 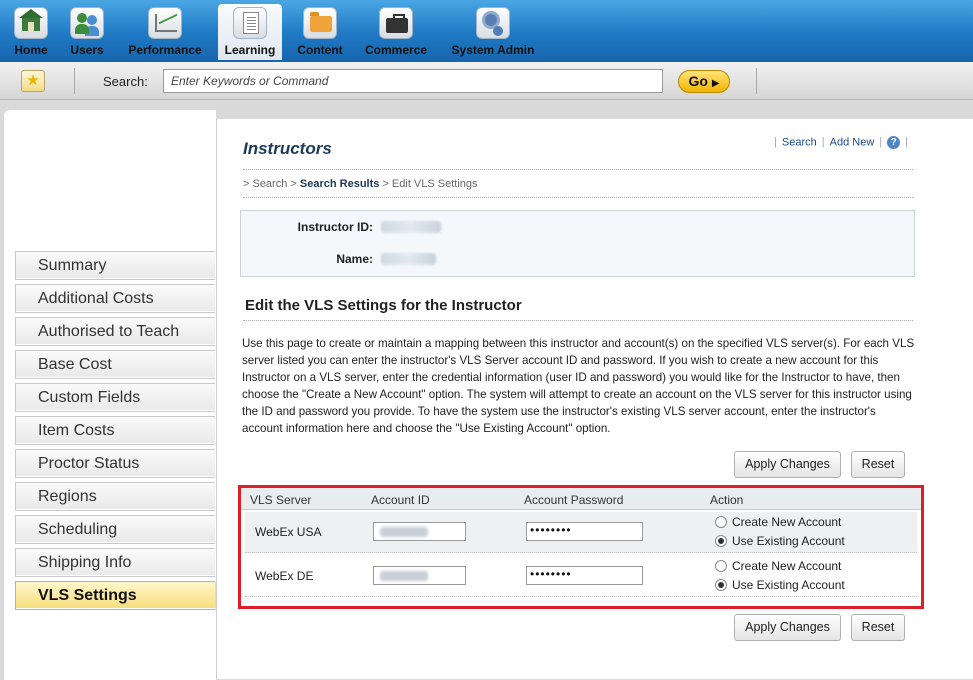 What do you see at coordinates (270, 184) in the screenshot?
I see `breadcrumb-search: > Search >` at bounding box center [270, 184].